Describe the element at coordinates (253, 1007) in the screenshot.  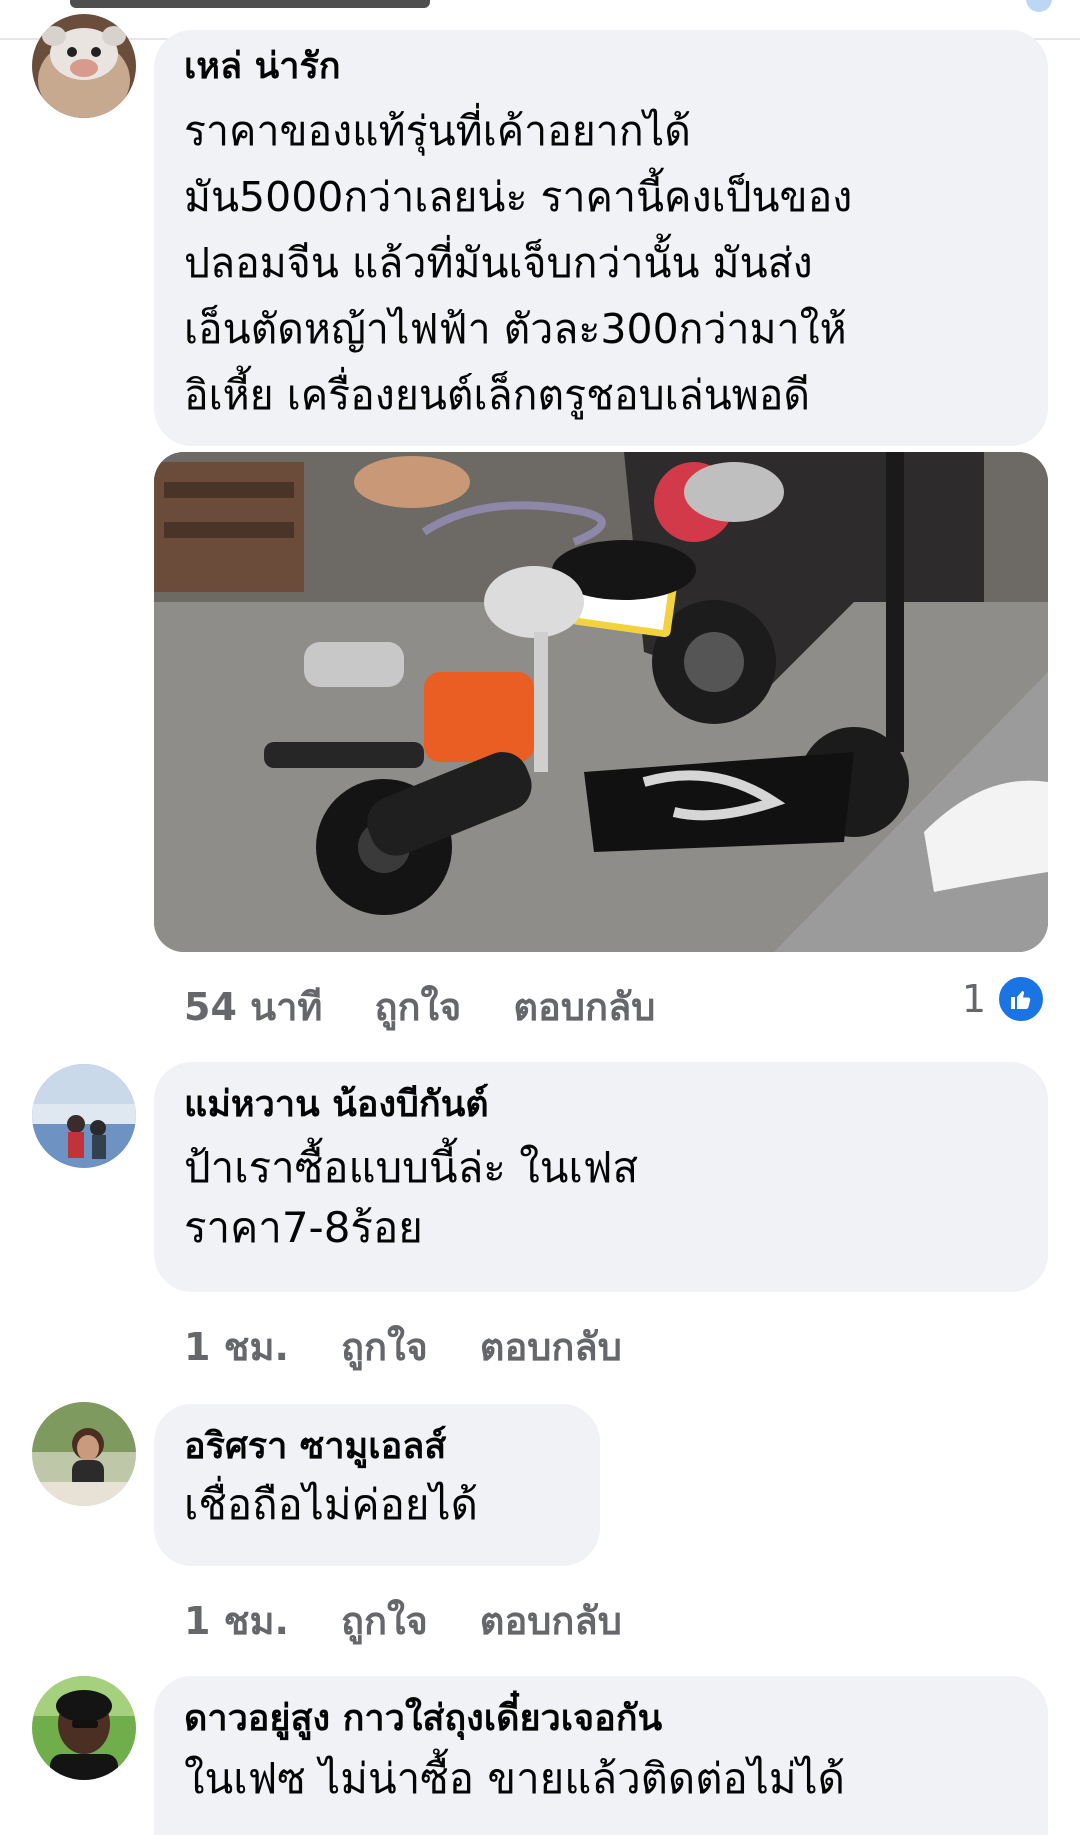
I see `comment-time: 54 นาที` at that location.